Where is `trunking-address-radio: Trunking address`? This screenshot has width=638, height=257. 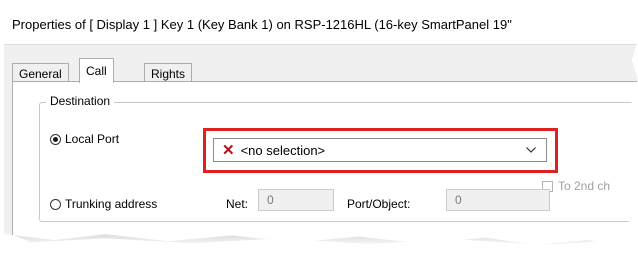 trunking-address-radio: Trunking address is located at coordinates (103, 204).